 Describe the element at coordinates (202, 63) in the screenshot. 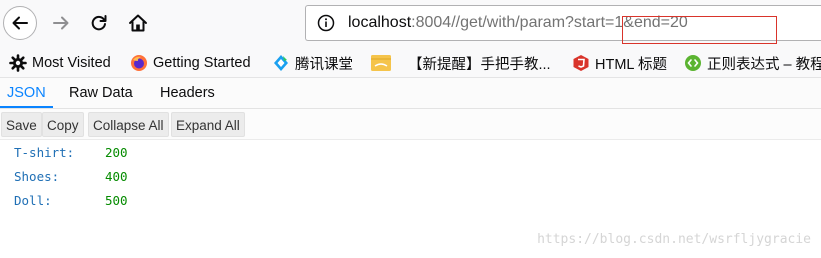

I see `bookmark-label: Getting Started` at that location.